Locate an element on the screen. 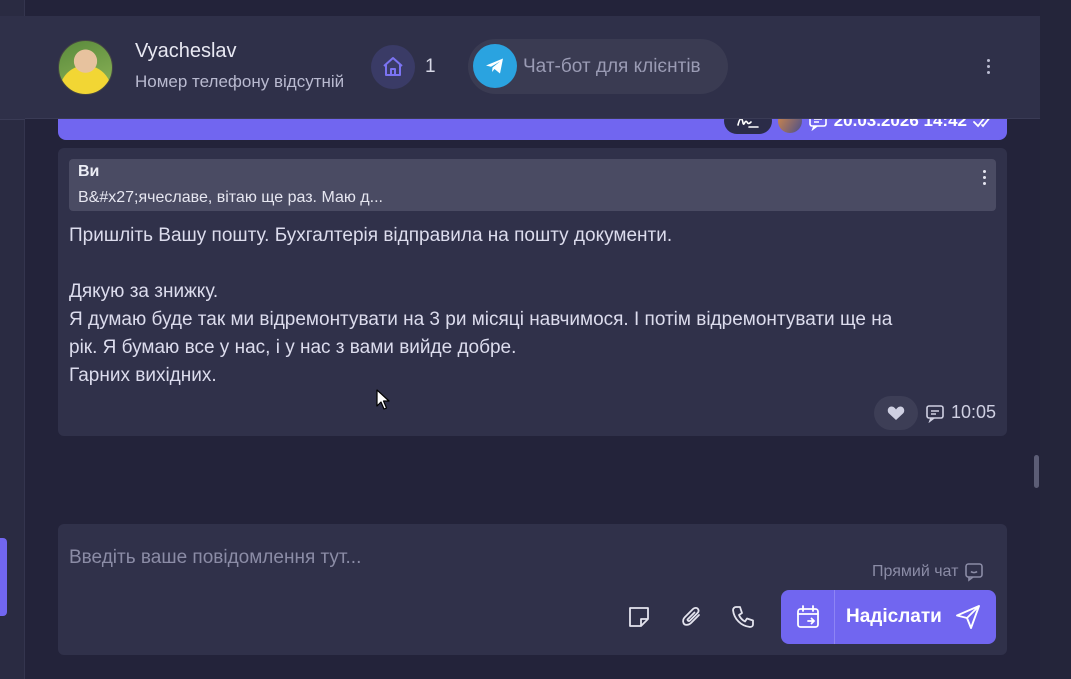  message-input is located at coordinates (519, 558).